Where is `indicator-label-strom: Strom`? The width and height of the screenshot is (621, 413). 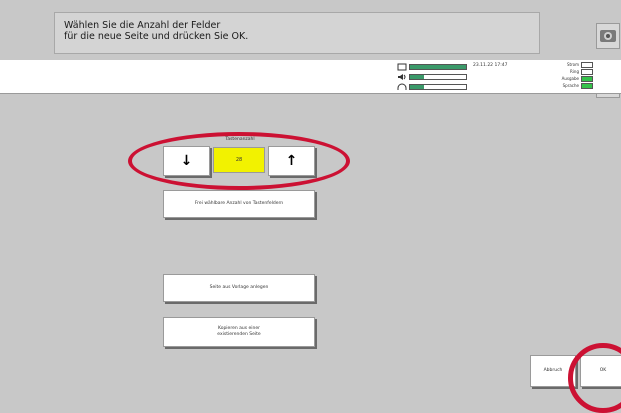
indicator-label-strom: Strom is located at coordinates (572, 64).